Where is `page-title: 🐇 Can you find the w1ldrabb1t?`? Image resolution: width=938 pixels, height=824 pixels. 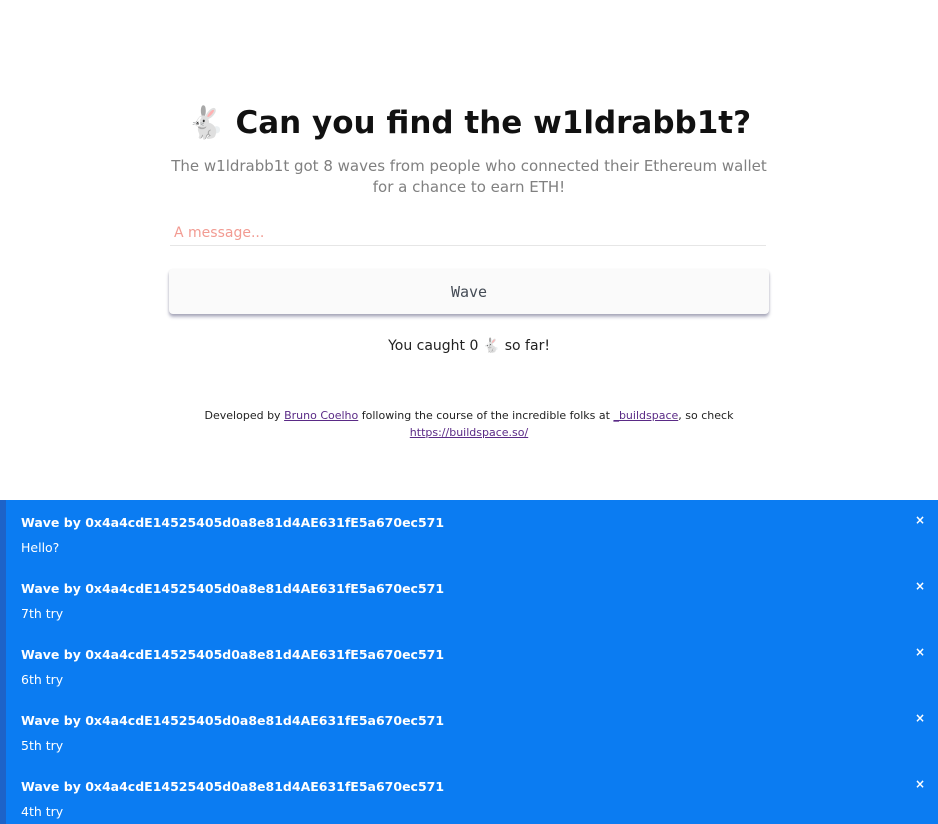
page-title: 🐇 Can you find the w1ldrabb1t? is located at coordinates (469, 123).